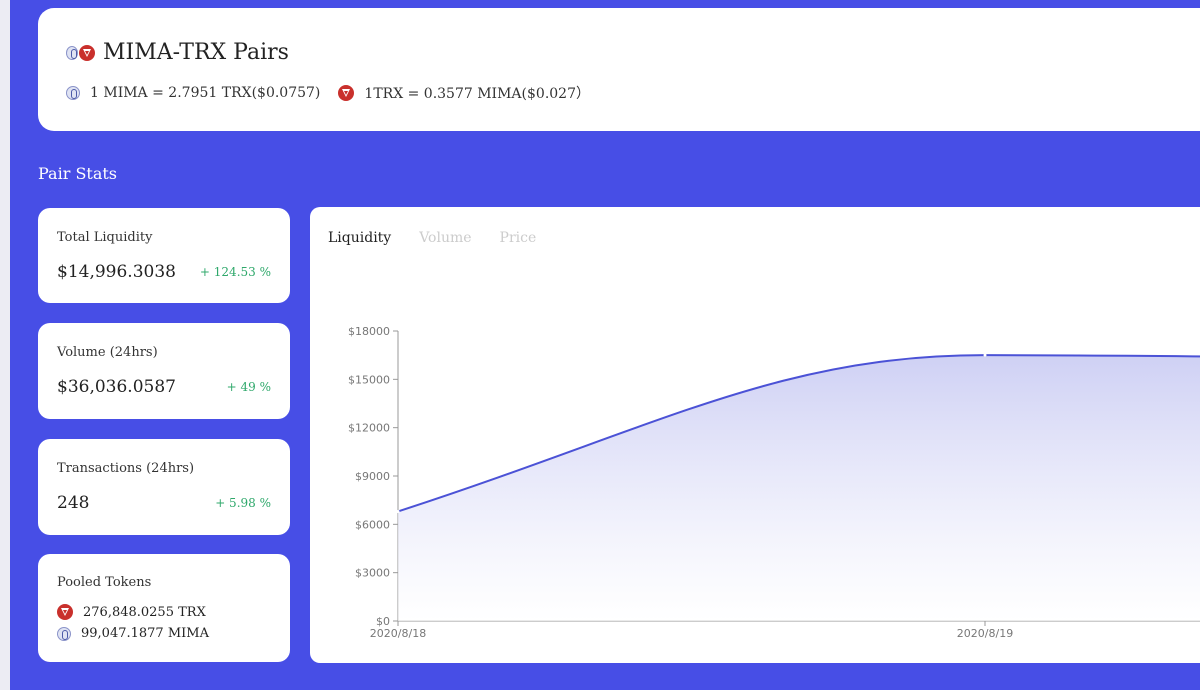 The height and width of the screenshot is (690, 1200). I want to click on x-tick-label: 2020/8/19, so click(985, 633).